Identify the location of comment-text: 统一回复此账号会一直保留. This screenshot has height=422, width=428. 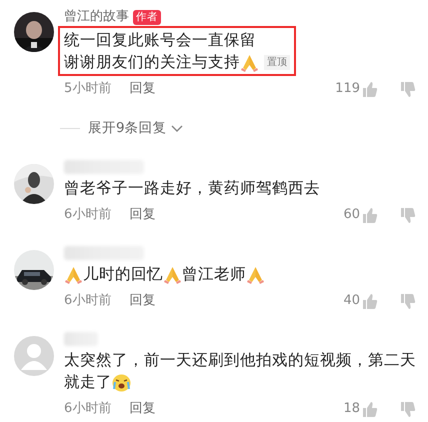
(160, 40).